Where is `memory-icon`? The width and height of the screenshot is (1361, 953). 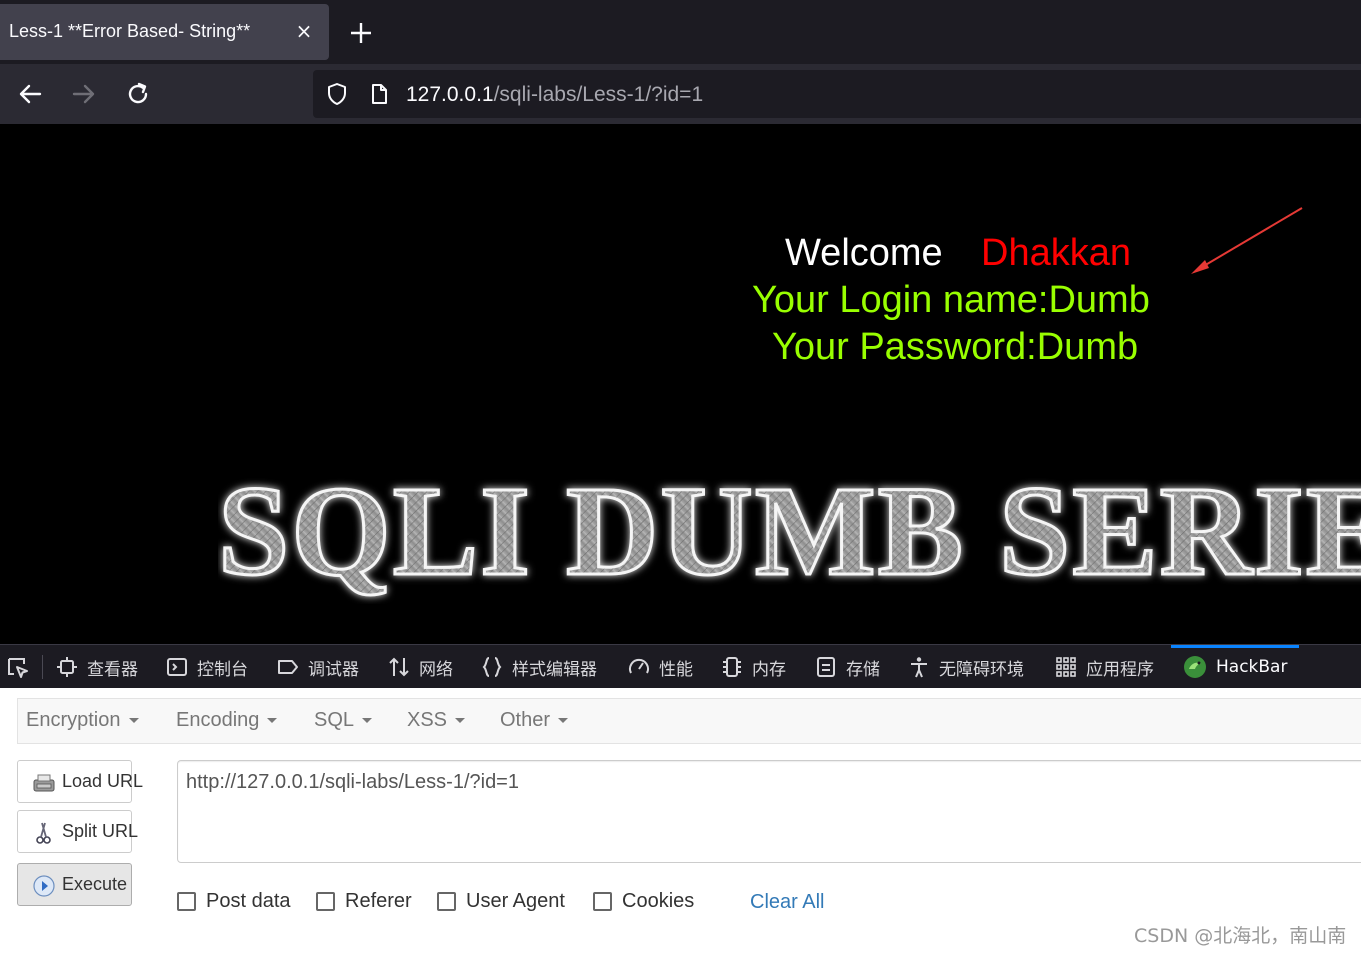
memory-icon is located at coordinates (732, 667).